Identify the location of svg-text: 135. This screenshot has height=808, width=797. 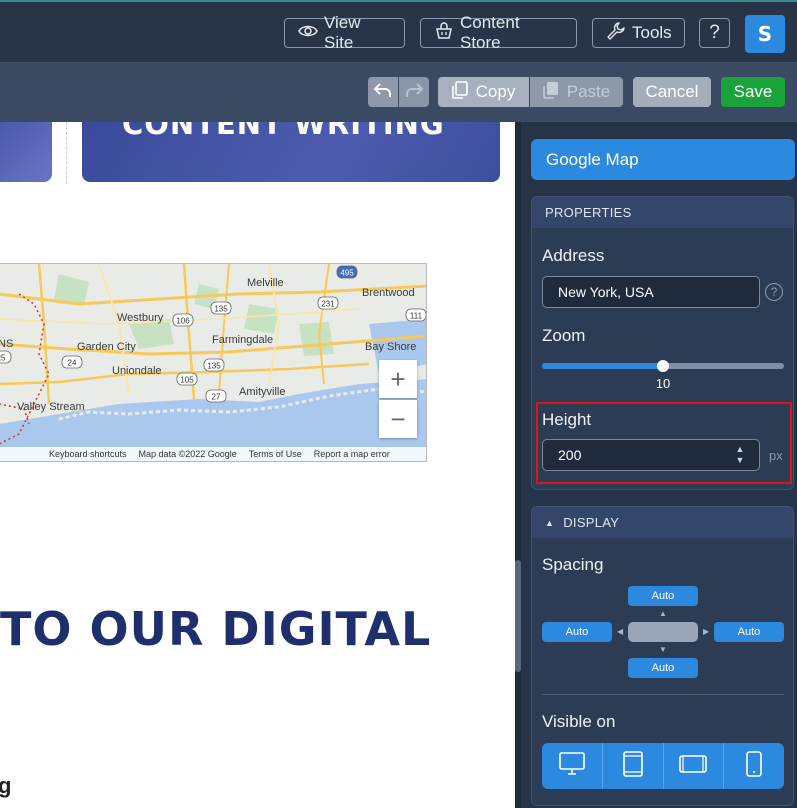
(221, 309).